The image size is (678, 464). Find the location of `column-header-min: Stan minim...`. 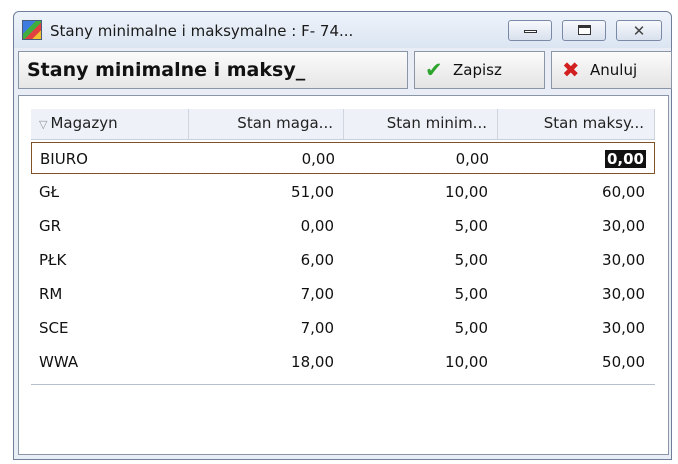

column-header-min: Stan minim... is located at coordinates (421, 124).